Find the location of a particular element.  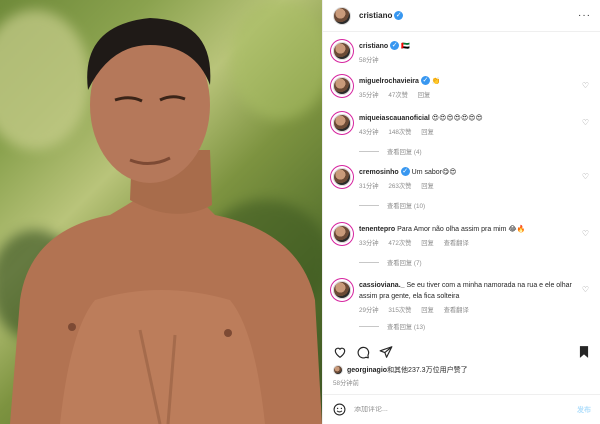

comment-time: 35分钟 is located at coordinates (369, 95).